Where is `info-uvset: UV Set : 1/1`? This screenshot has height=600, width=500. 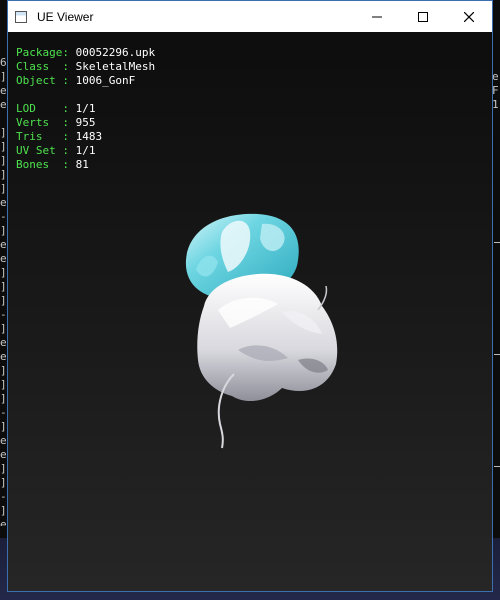 info-uvset: UV Set : 1/1 is located at coordinates (56, 150).